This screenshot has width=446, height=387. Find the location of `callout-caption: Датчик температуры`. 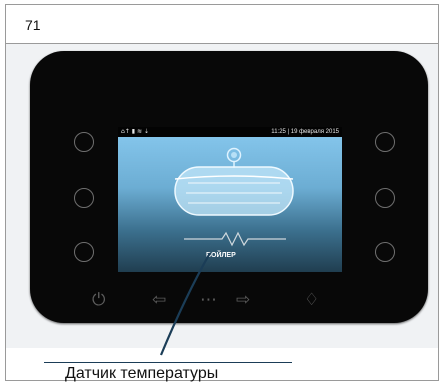

callout-caption: Датчик температуры is located at coordinates (142, 373).